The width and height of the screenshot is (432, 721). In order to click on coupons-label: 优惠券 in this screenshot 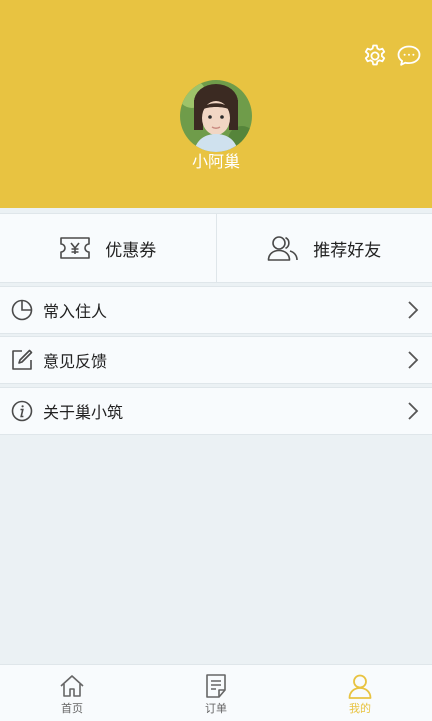, I will do `click(130, 248)`.